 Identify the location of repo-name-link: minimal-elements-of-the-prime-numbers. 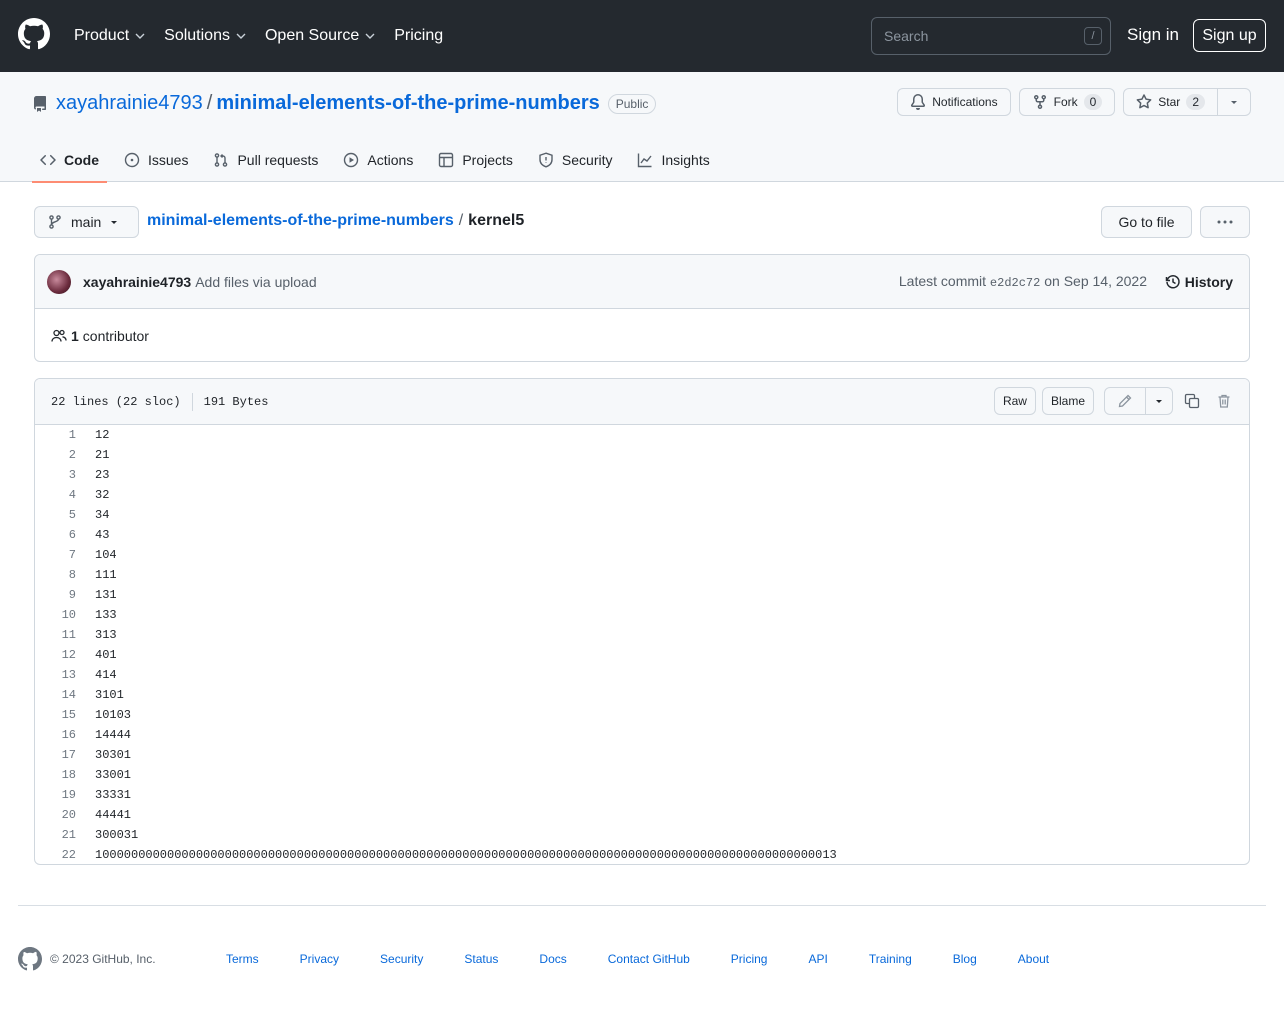
(407, 103).